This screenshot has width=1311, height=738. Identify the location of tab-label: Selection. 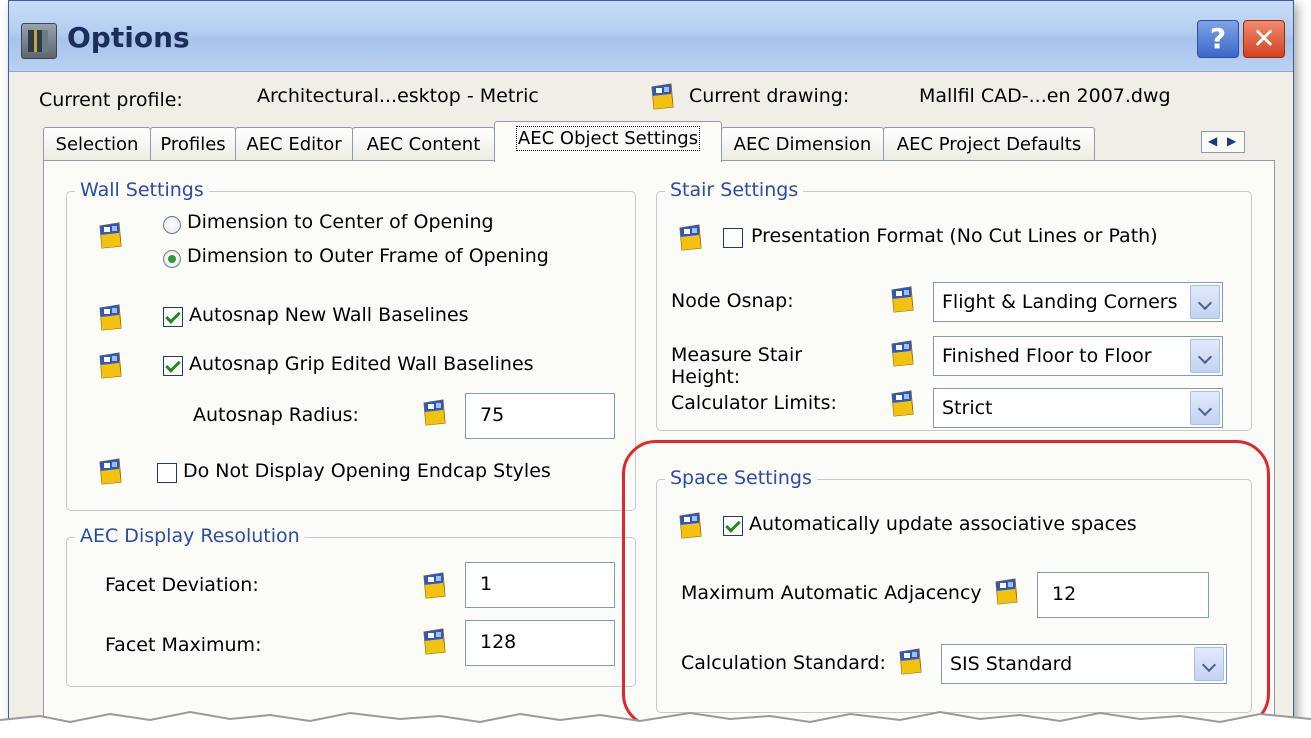
(97, 144).